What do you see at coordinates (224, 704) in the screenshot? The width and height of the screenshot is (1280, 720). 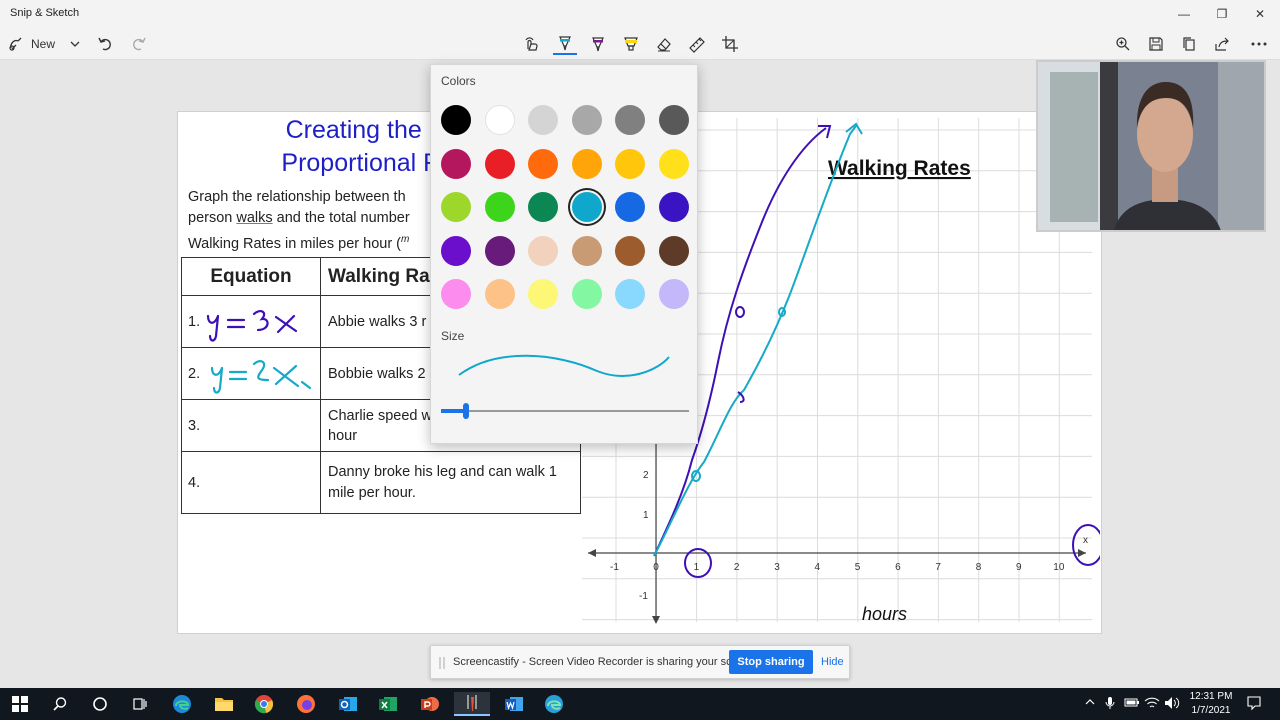 I see `taskbar-file-explorer` at bounding box center [224, 704].